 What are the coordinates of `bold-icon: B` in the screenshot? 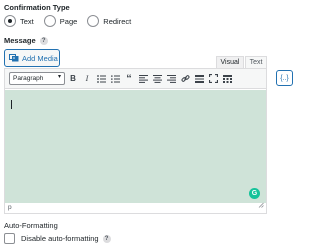 It's located at (73, 79).